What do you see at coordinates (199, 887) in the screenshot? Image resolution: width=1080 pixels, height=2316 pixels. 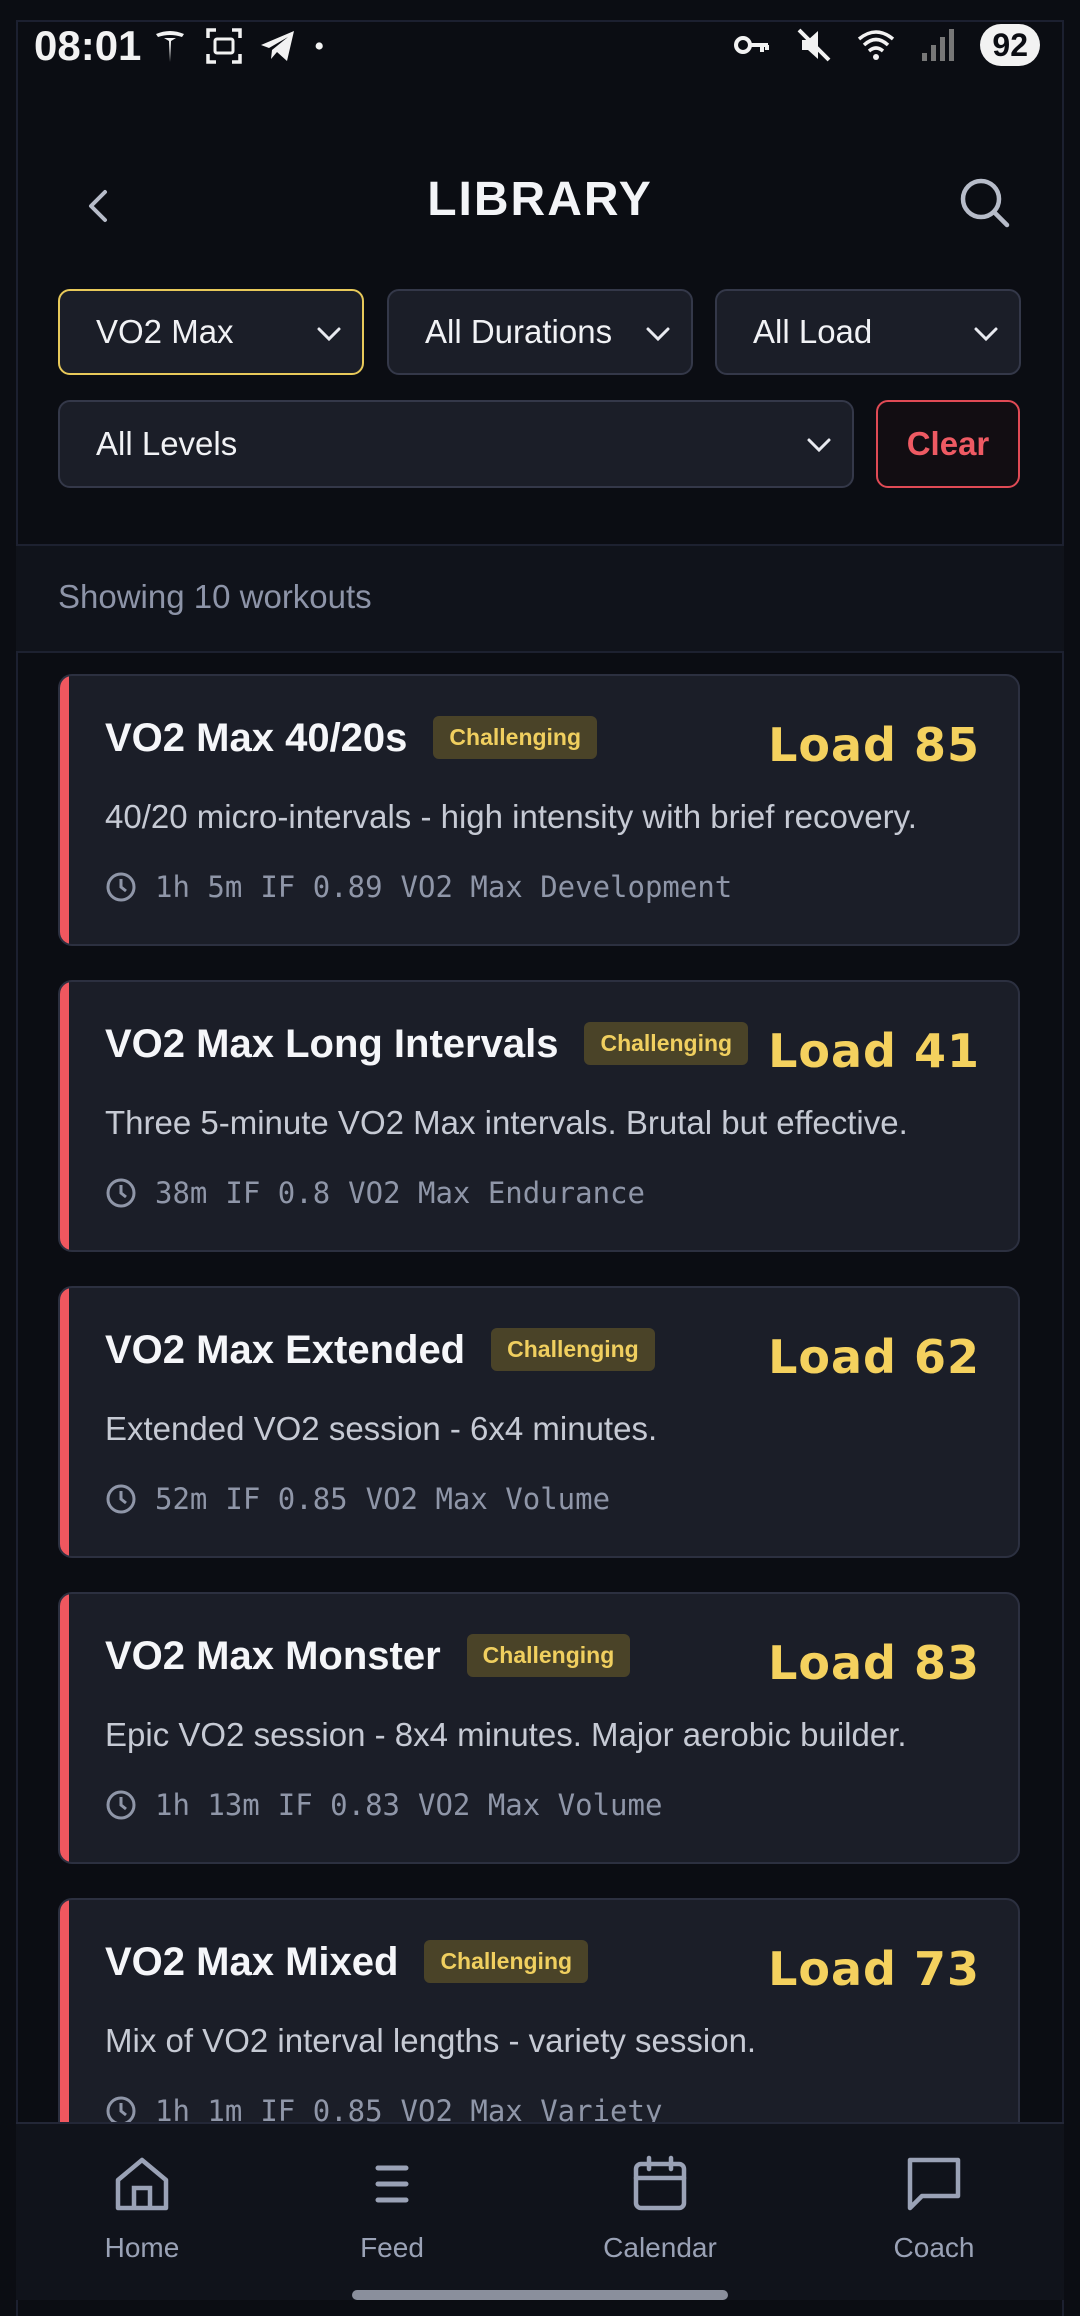 I see `workout-duration: 1h 5m` at bounding box center [199, 887].